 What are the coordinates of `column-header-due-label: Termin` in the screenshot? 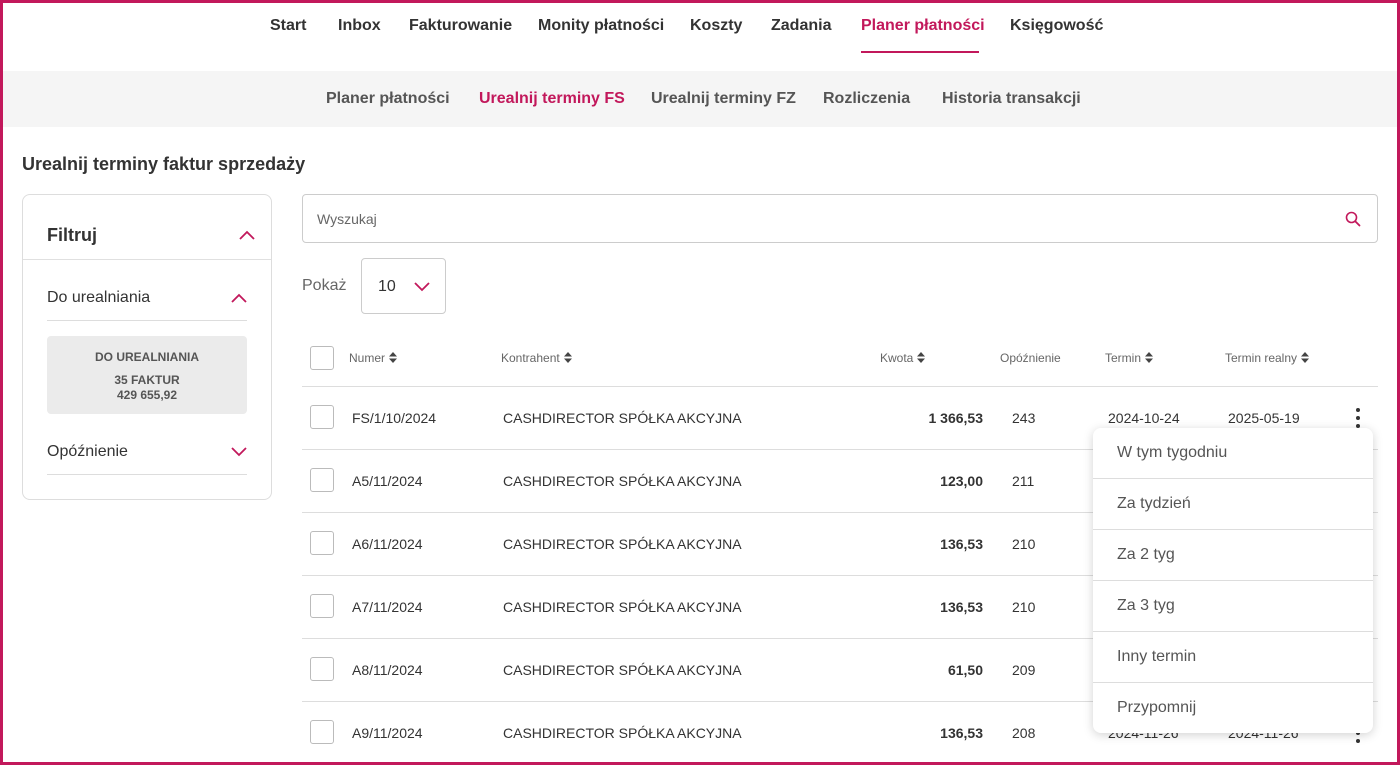 It's located at (1123, 358).